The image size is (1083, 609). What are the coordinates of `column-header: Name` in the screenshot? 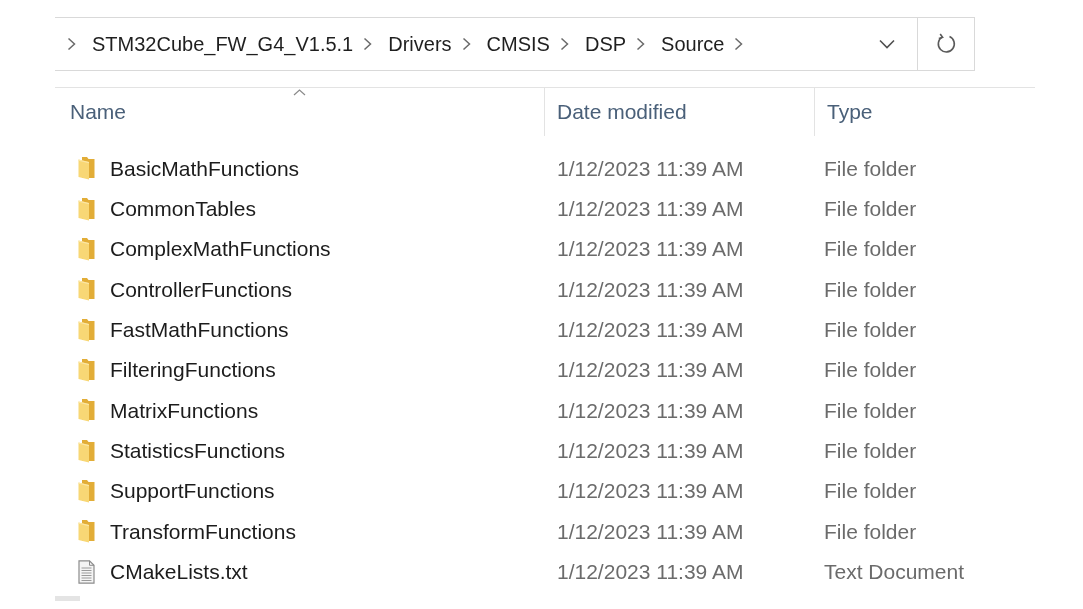 It's located at (300, 112).